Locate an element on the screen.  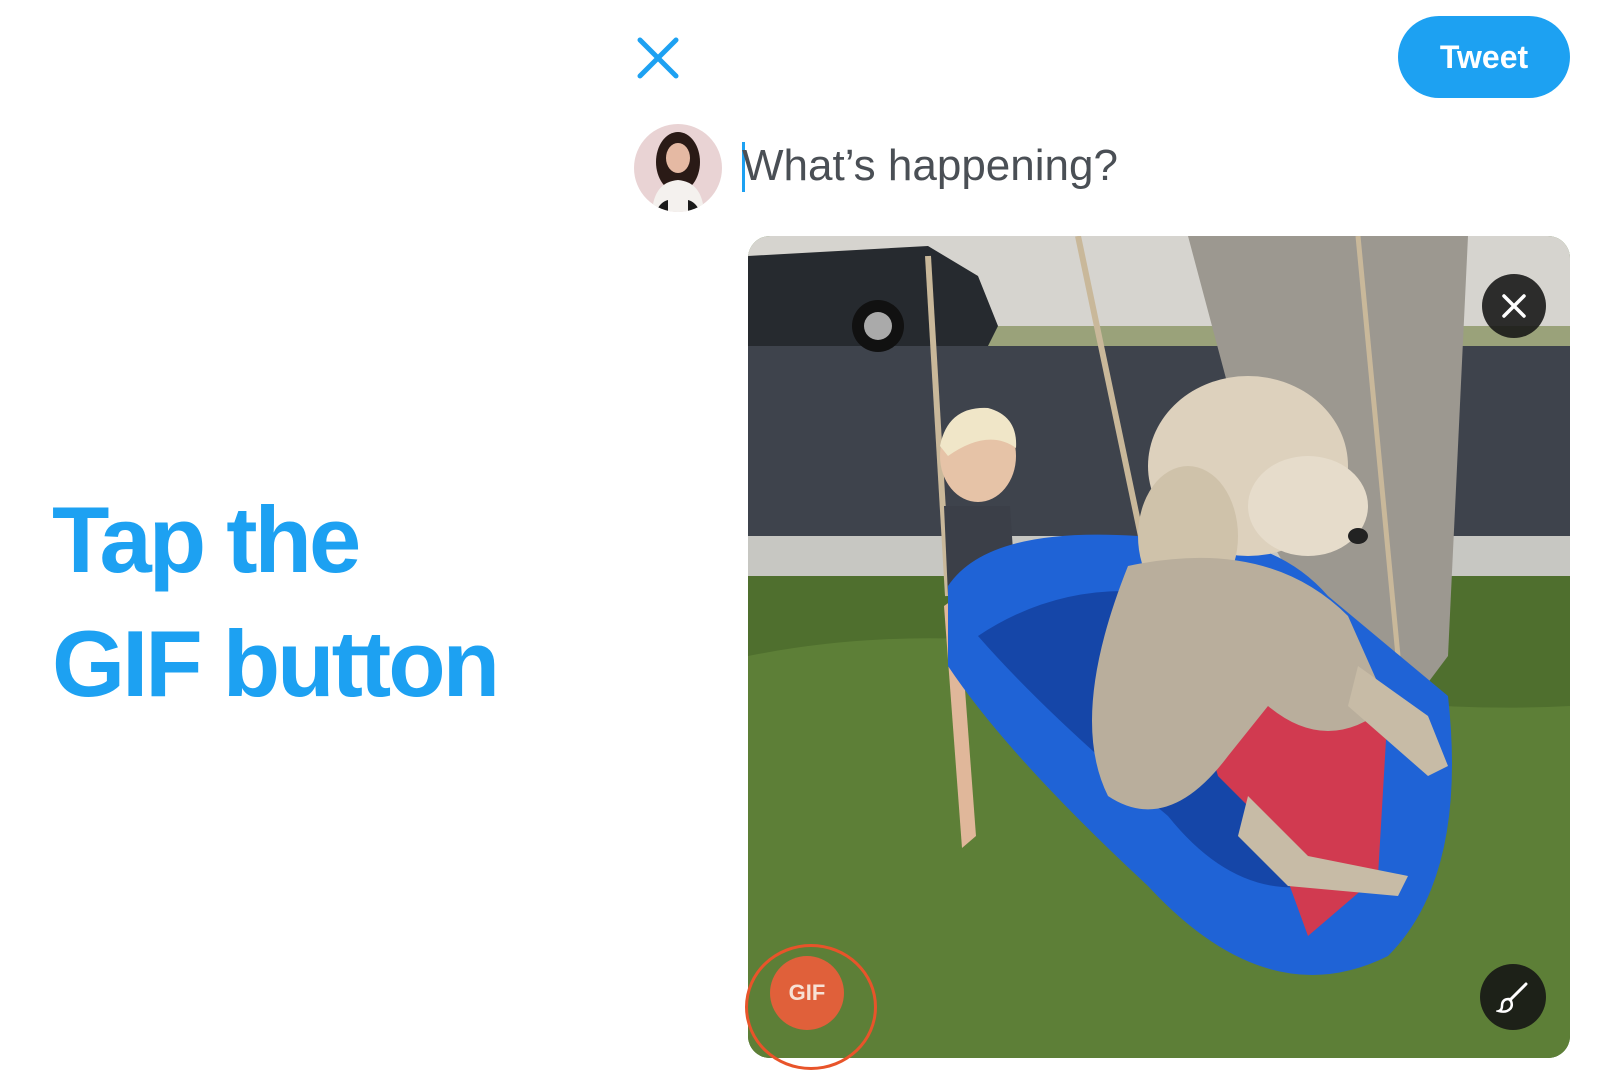
avatar is located at coordinates (678, 168).